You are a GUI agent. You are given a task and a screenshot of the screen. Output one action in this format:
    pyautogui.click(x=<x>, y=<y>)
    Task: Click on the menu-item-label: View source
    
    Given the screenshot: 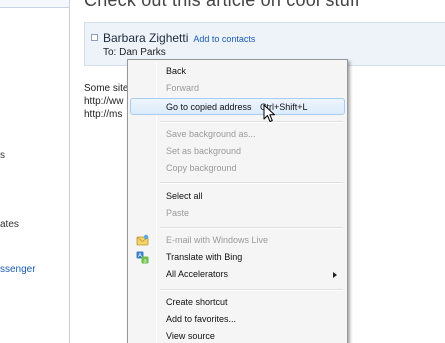 What is the action you would take?
    pyautogui.click(x=190, y=336)
    